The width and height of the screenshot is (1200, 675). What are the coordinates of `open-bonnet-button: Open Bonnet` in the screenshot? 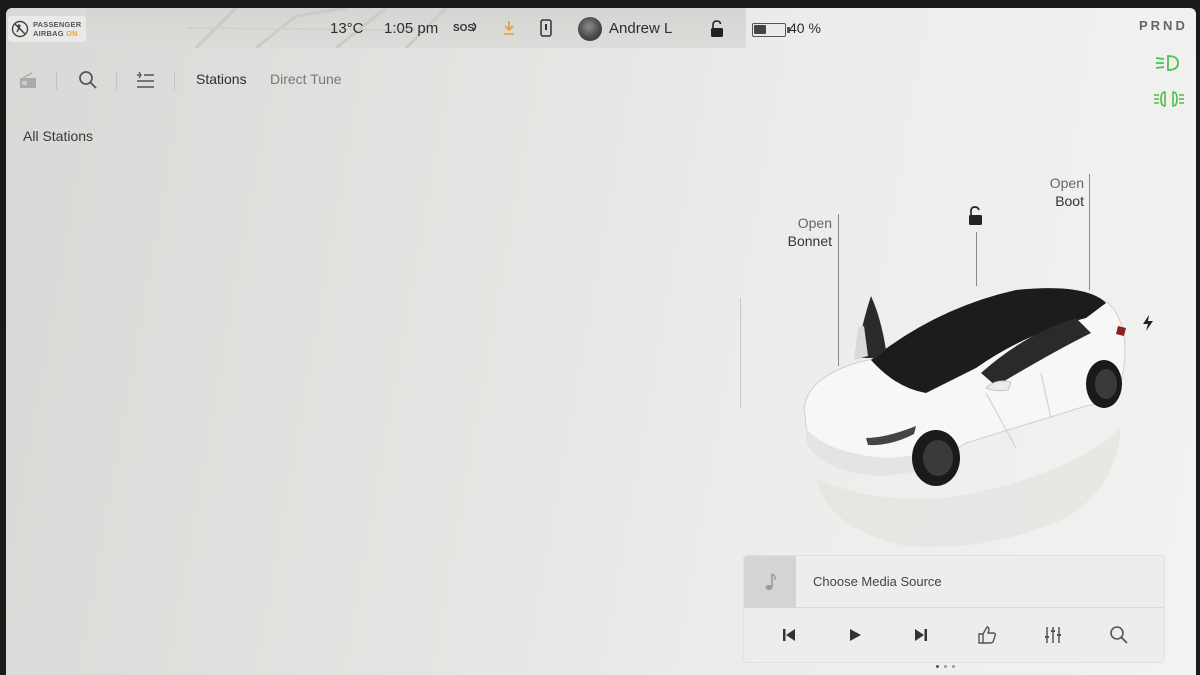 It's located at (803, 232).